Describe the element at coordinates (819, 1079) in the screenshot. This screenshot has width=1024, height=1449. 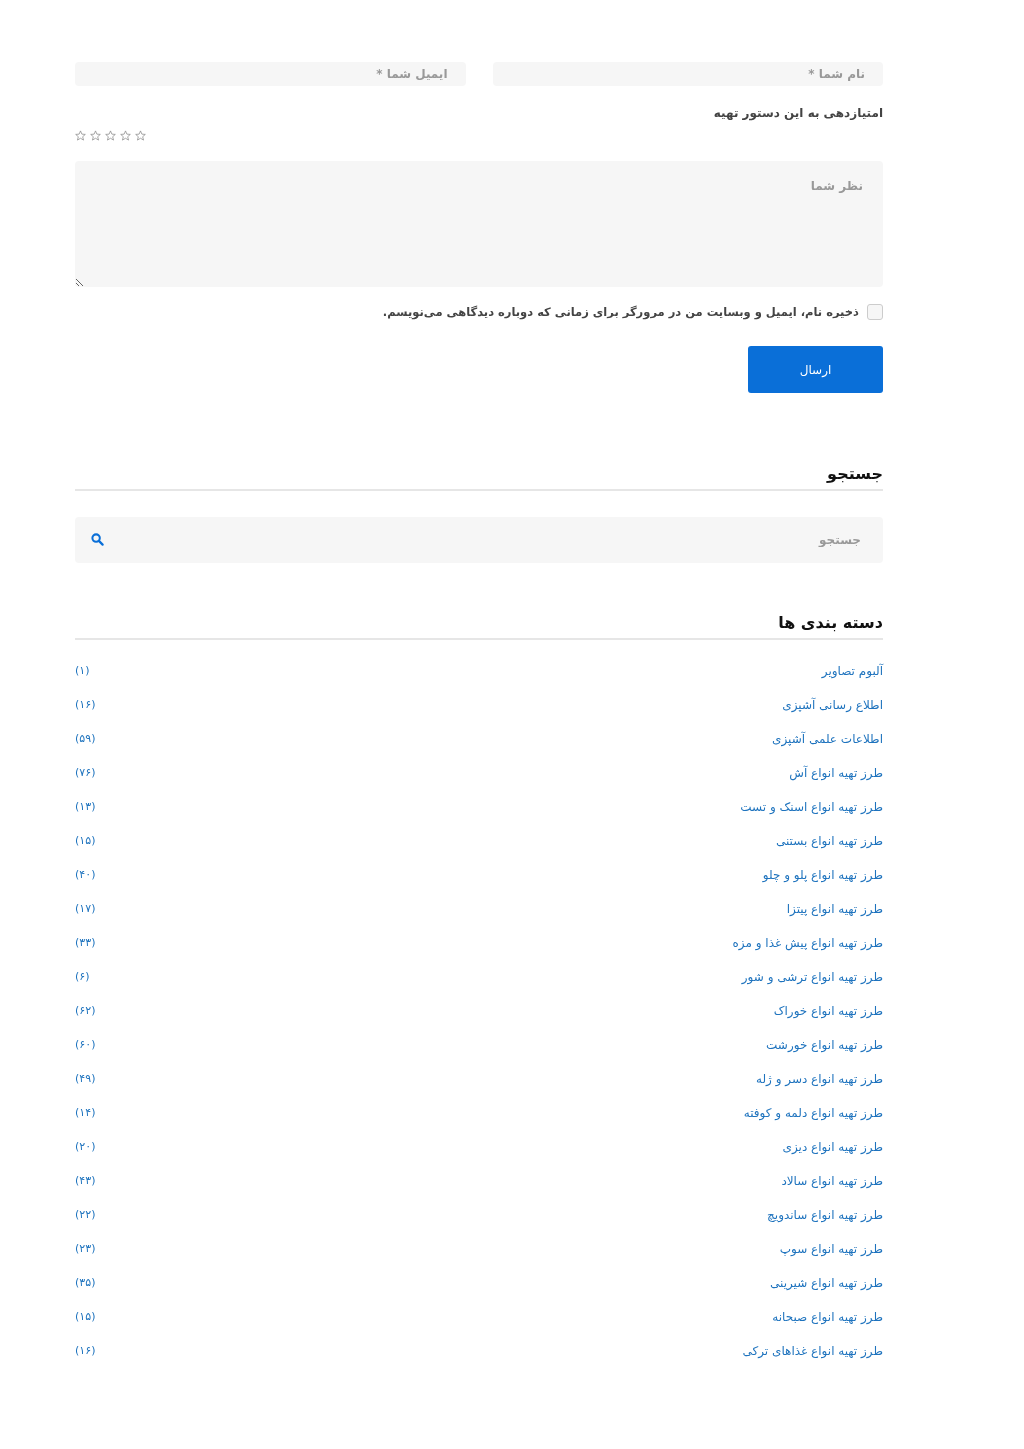
I see `category-link: طرز تهیه انواع دسر و ژله` at that location.